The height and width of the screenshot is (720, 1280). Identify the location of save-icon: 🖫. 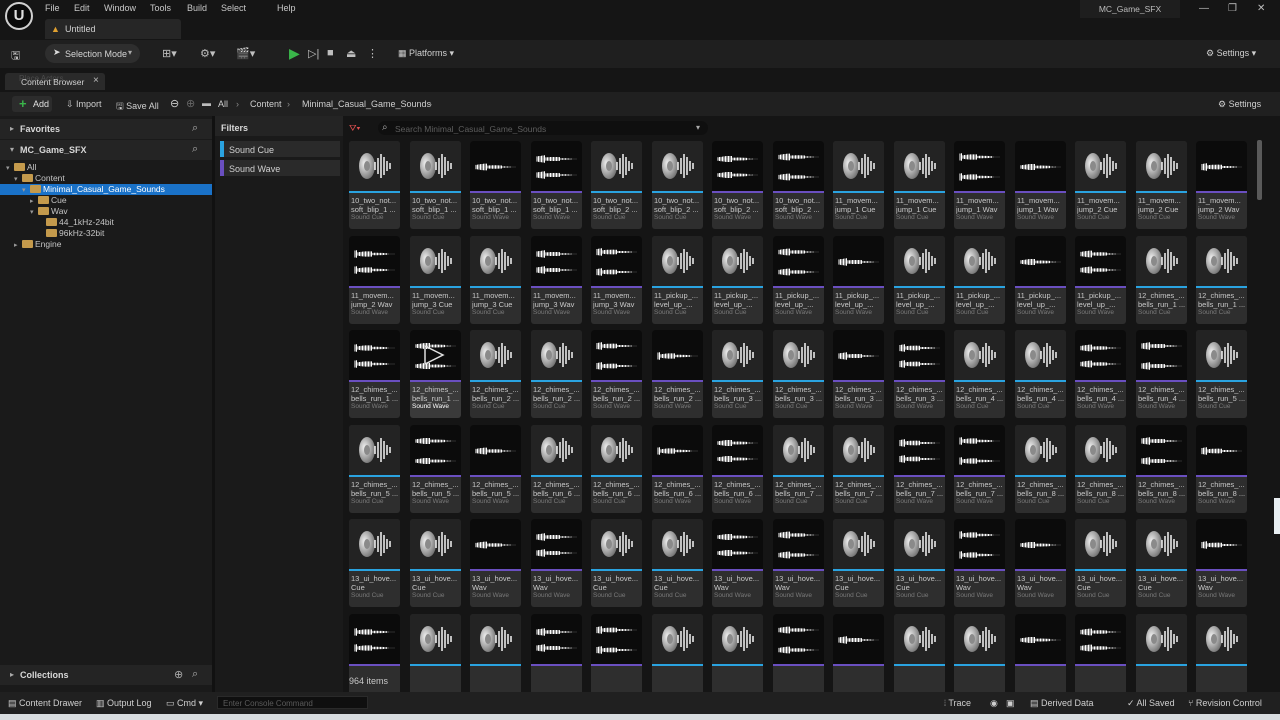
(15, 56).